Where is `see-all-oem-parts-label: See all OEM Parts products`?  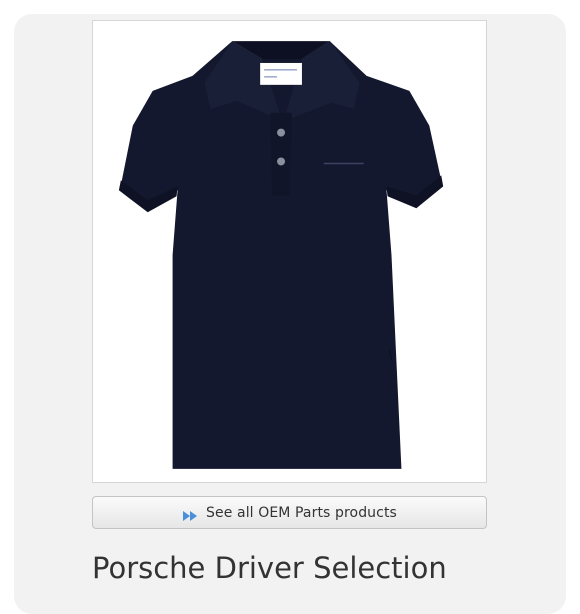 see-all-oem-parts-label: See all OEM Parts products is located at coordinates (301, 512).